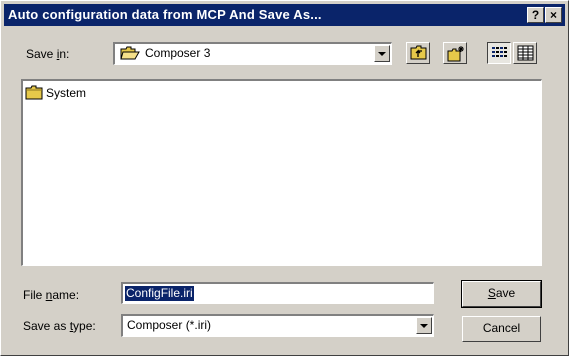 The width and height of the screenshot is (569, 356). Describe the element at coordinates (277, 325) in the screenshot. I see `save-as-type-dropdown: Composer (*.iri)` at that location.